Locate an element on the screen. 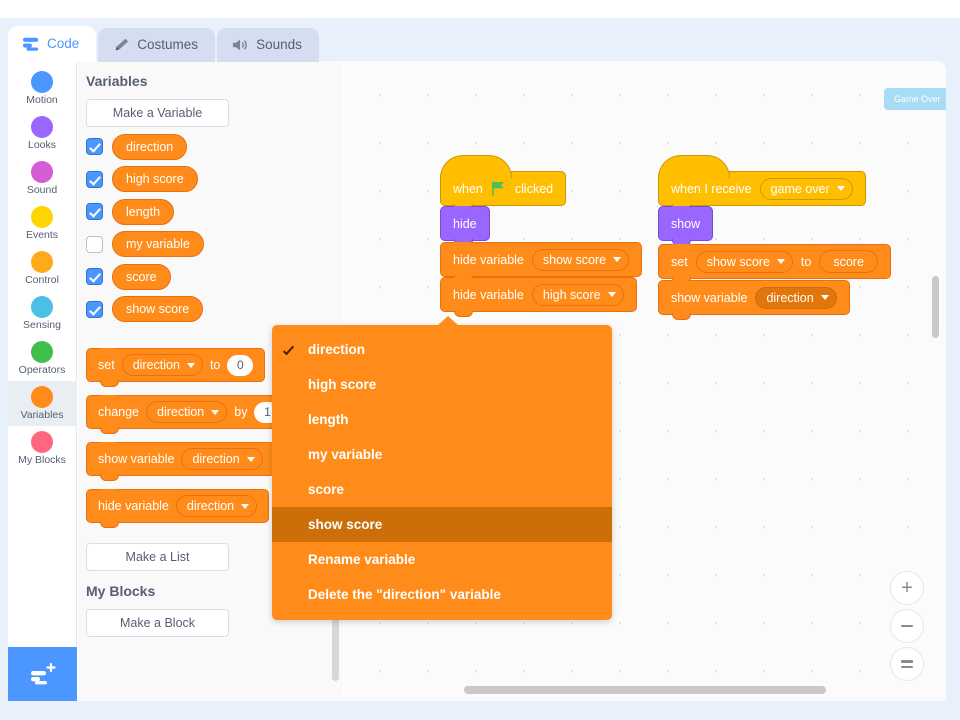 The height and width of the screenshot is (720, 960). reporter-score: score is located at coordinates (848, 261).